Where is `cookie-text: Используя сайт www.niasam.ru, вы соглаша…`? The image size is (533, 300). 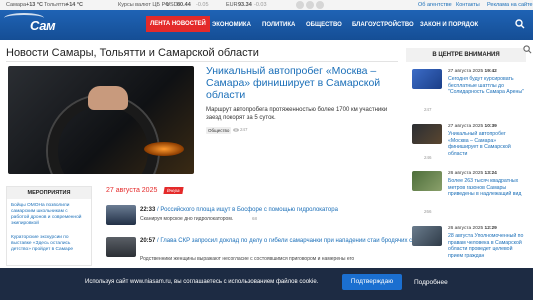
cookie-text: Используя сайт www.niasam.ru, вы соглаша… is located at coordinates (202, 282).